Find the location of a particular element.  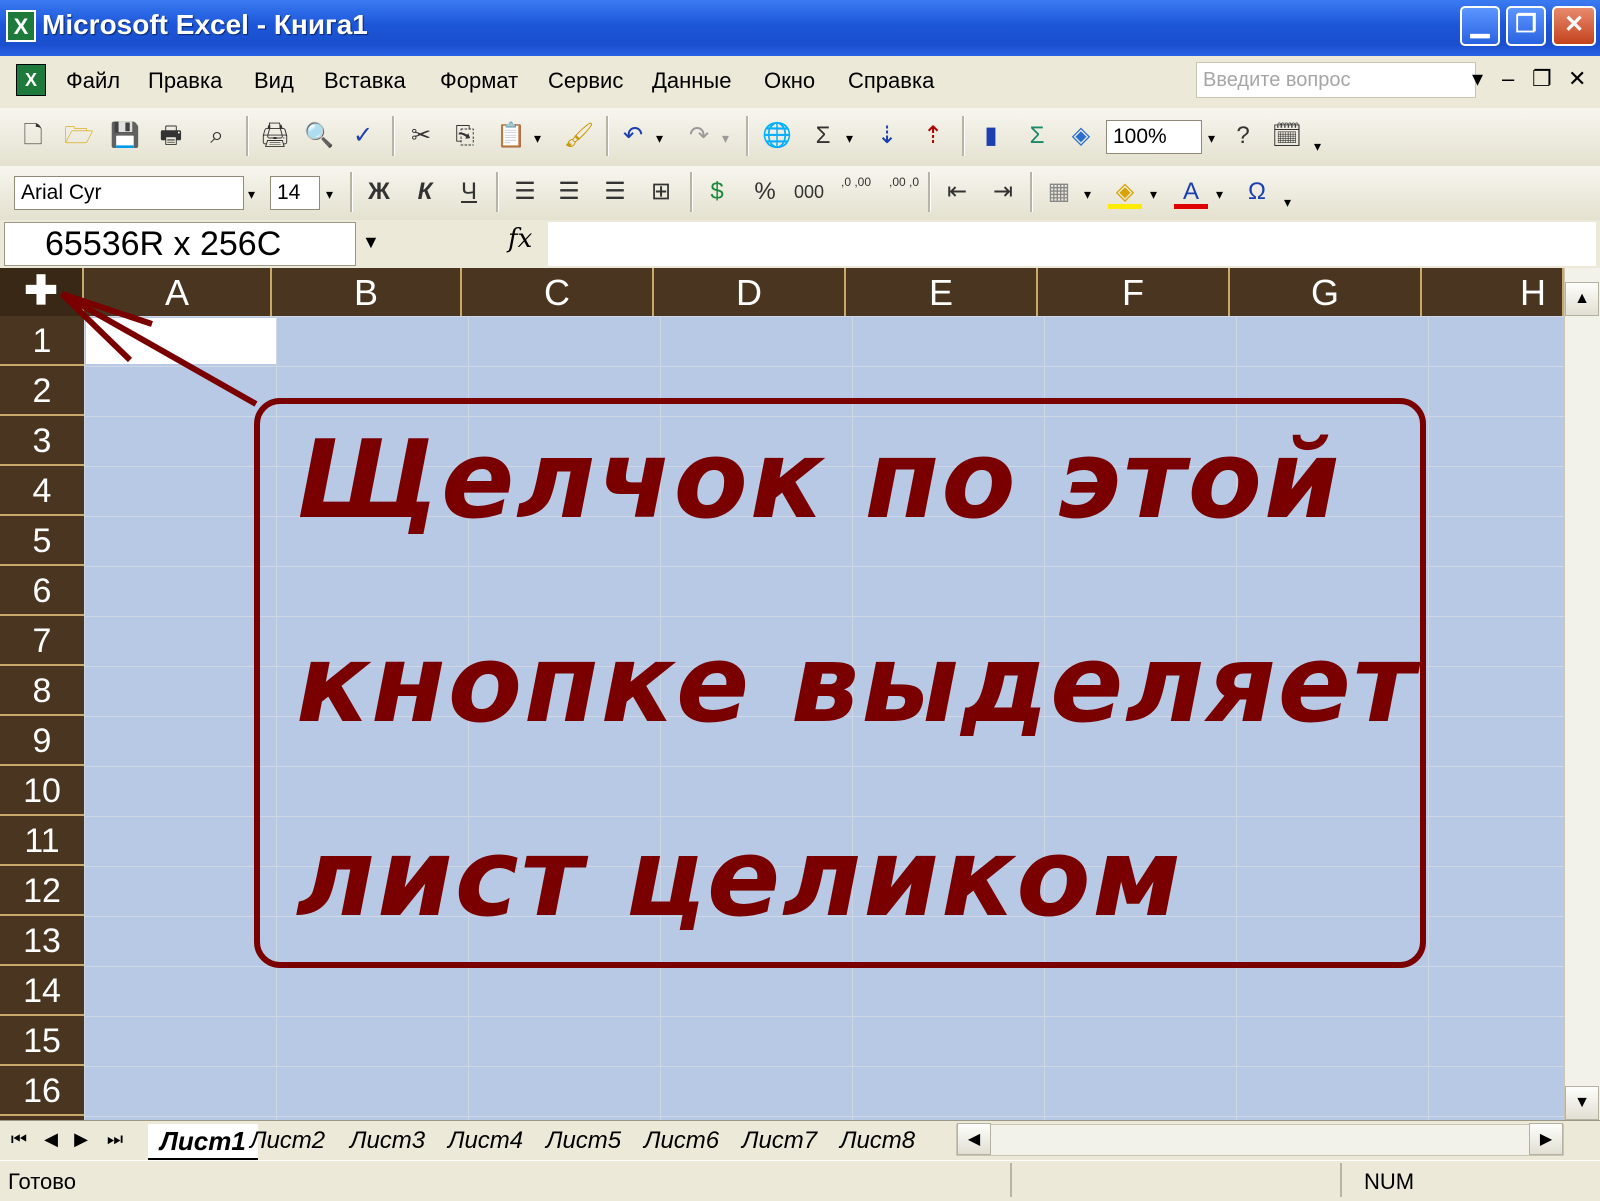

scroll-left-button: ◀ is located at coordinates (974, 1139).